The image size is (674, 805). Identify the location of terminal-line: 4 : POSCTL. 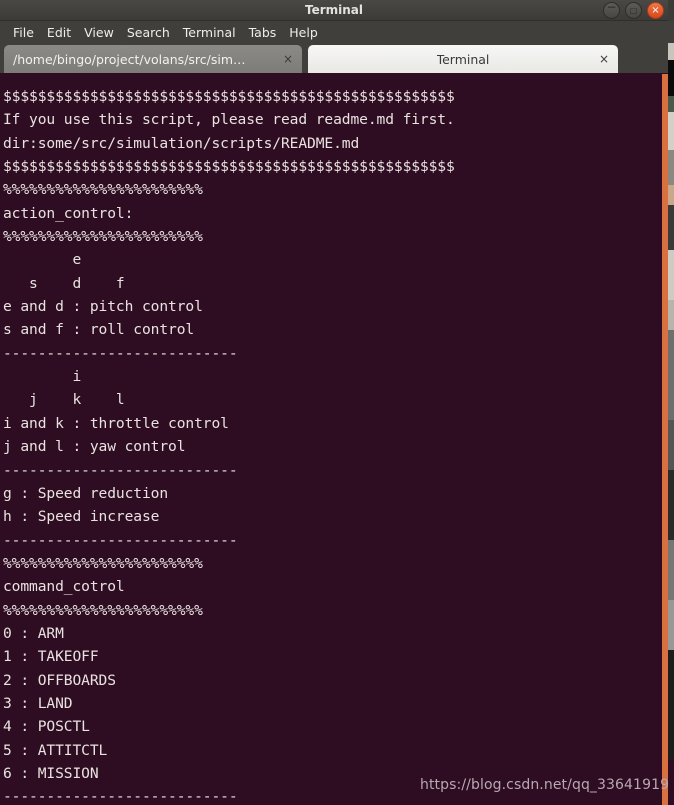
(46, 727).